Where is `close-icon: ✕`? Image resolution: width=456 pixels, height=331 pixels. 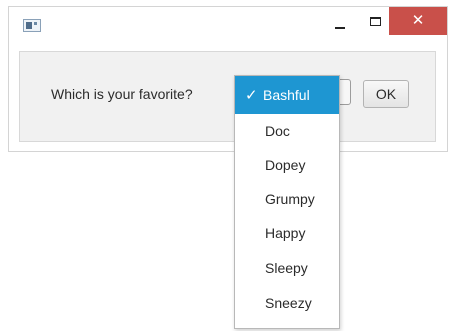 close-icon: ✕ is located at coordinates (418, 20).